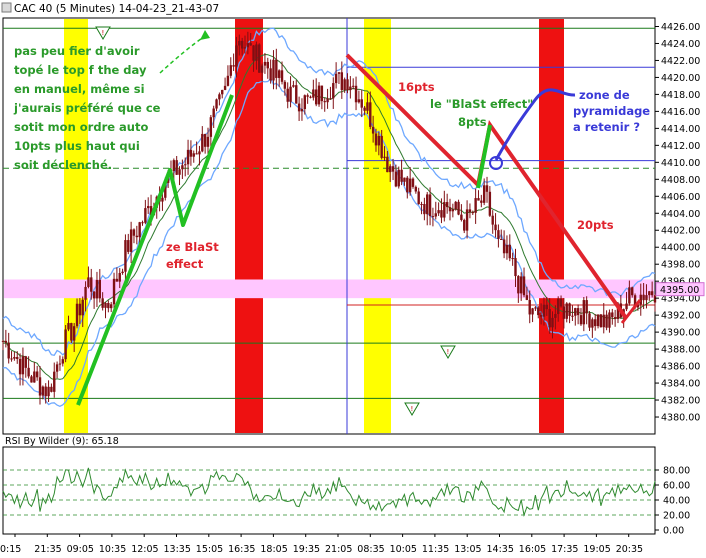  I want to click on x-tick-label: 17:35, so click(564, 549).